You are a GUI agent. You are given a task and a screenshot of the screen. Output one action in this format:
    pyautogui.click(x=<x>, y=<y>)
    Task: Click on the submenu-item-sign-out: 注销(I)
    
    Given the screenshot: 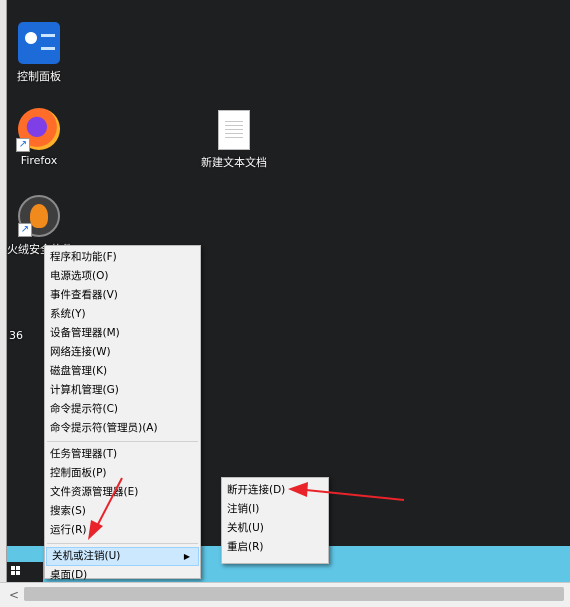 What is the action you would take?
    pyautogui.click(x=275, y=509)
    